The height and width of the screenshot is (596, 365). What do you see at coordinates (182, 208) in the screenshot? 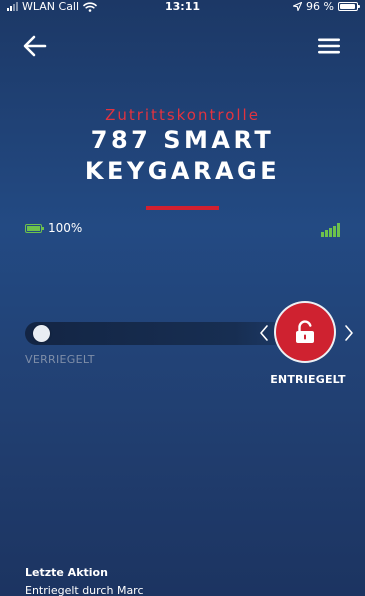
I see `title-underline` at bounding box center [182, 208].